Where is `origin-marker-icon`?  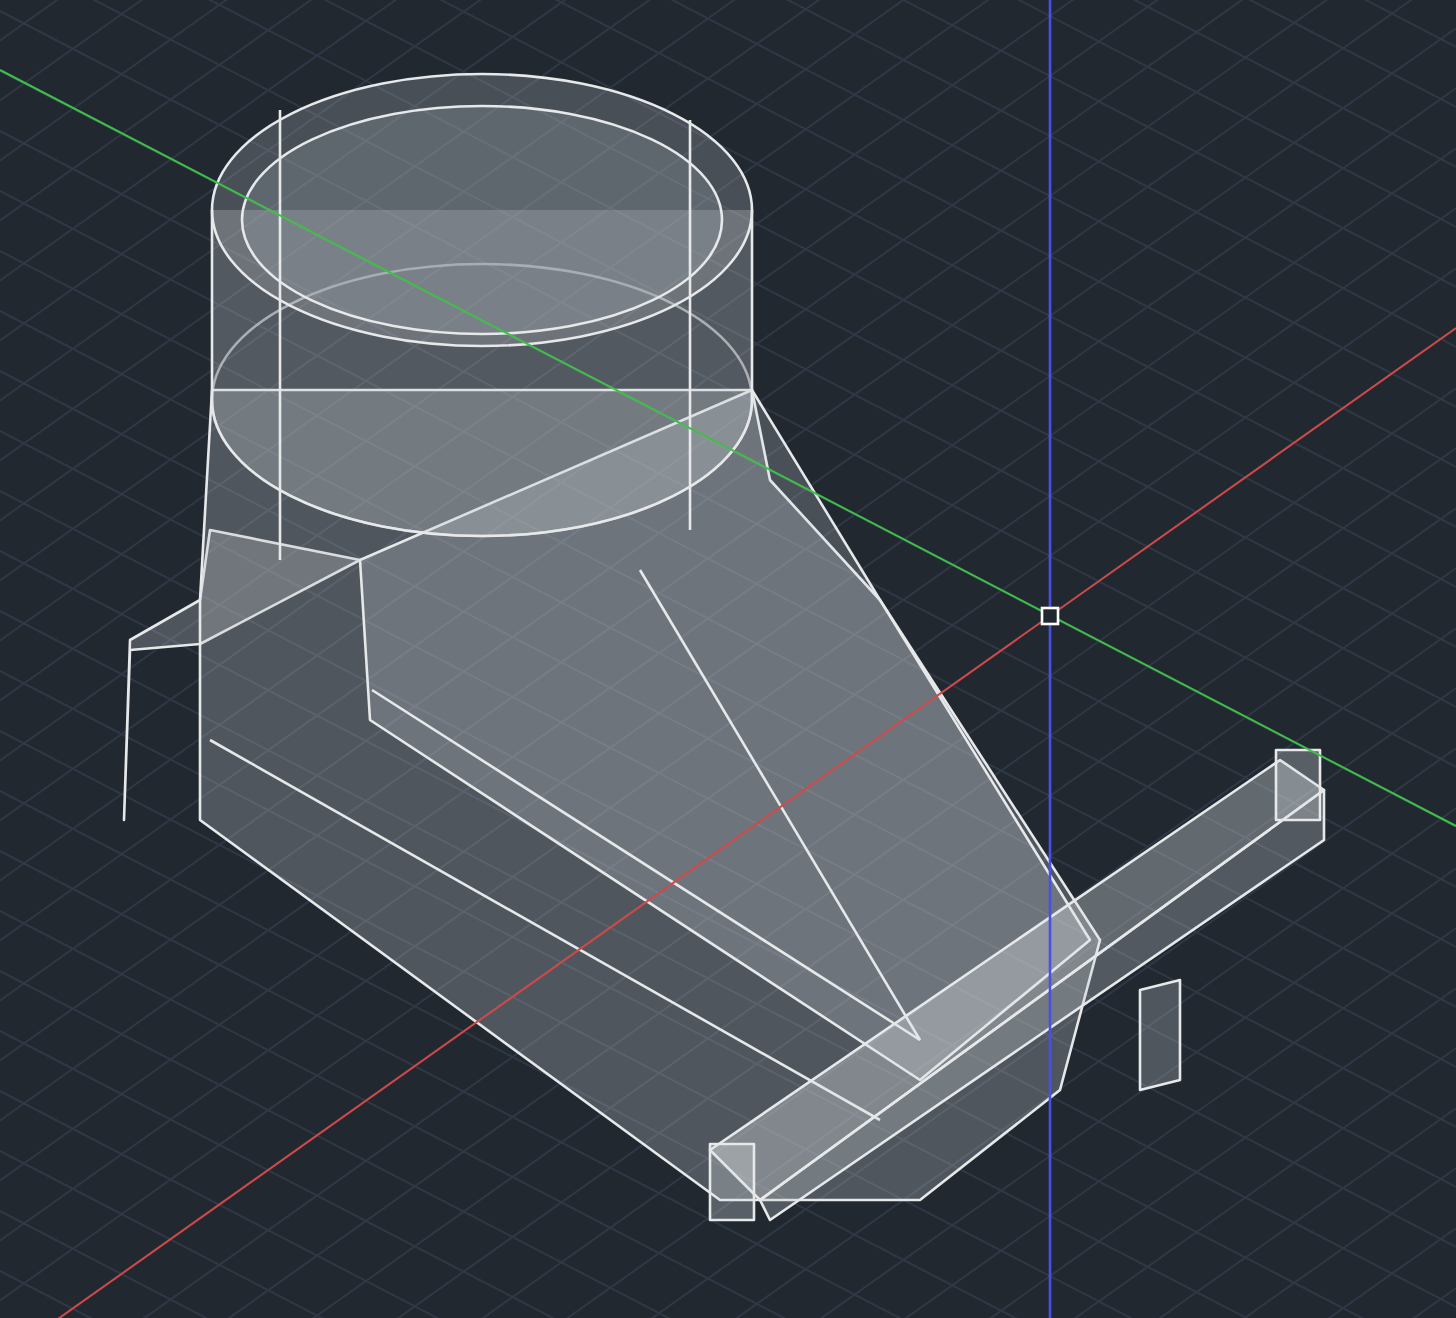 origin-marker-icon is located at coordinates (1050, 616).